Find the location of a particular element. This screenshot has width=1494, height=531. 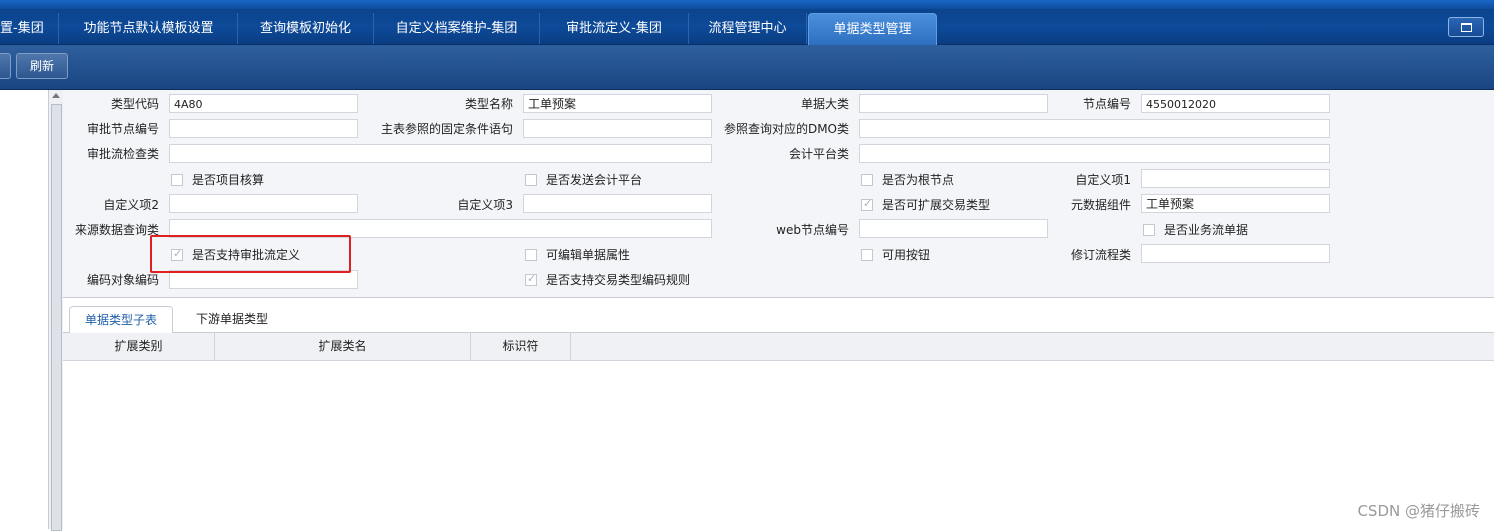

tab-process-center: 流程管理中心 is located at coordinates (748, 28).